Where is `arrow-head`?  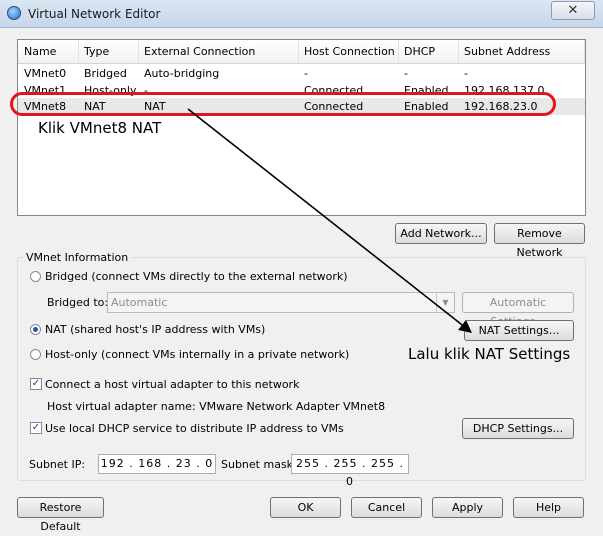
arrow-head is located at coordinates (465, 326).